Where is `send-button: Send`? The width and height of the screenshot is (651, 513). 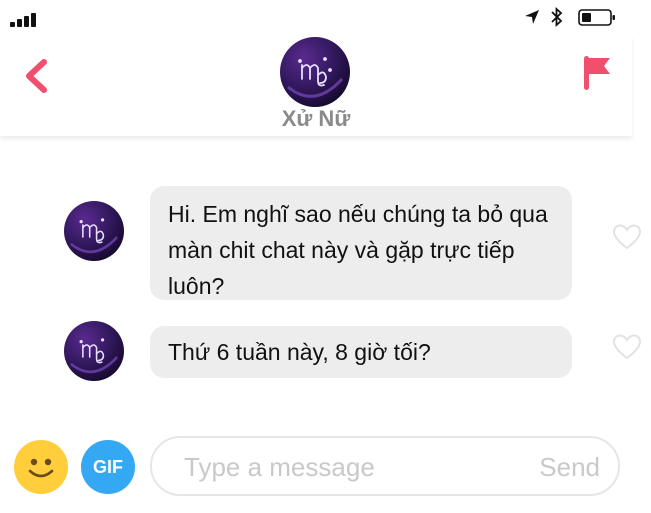 send-button: Send is located at coordinates (569, 467).